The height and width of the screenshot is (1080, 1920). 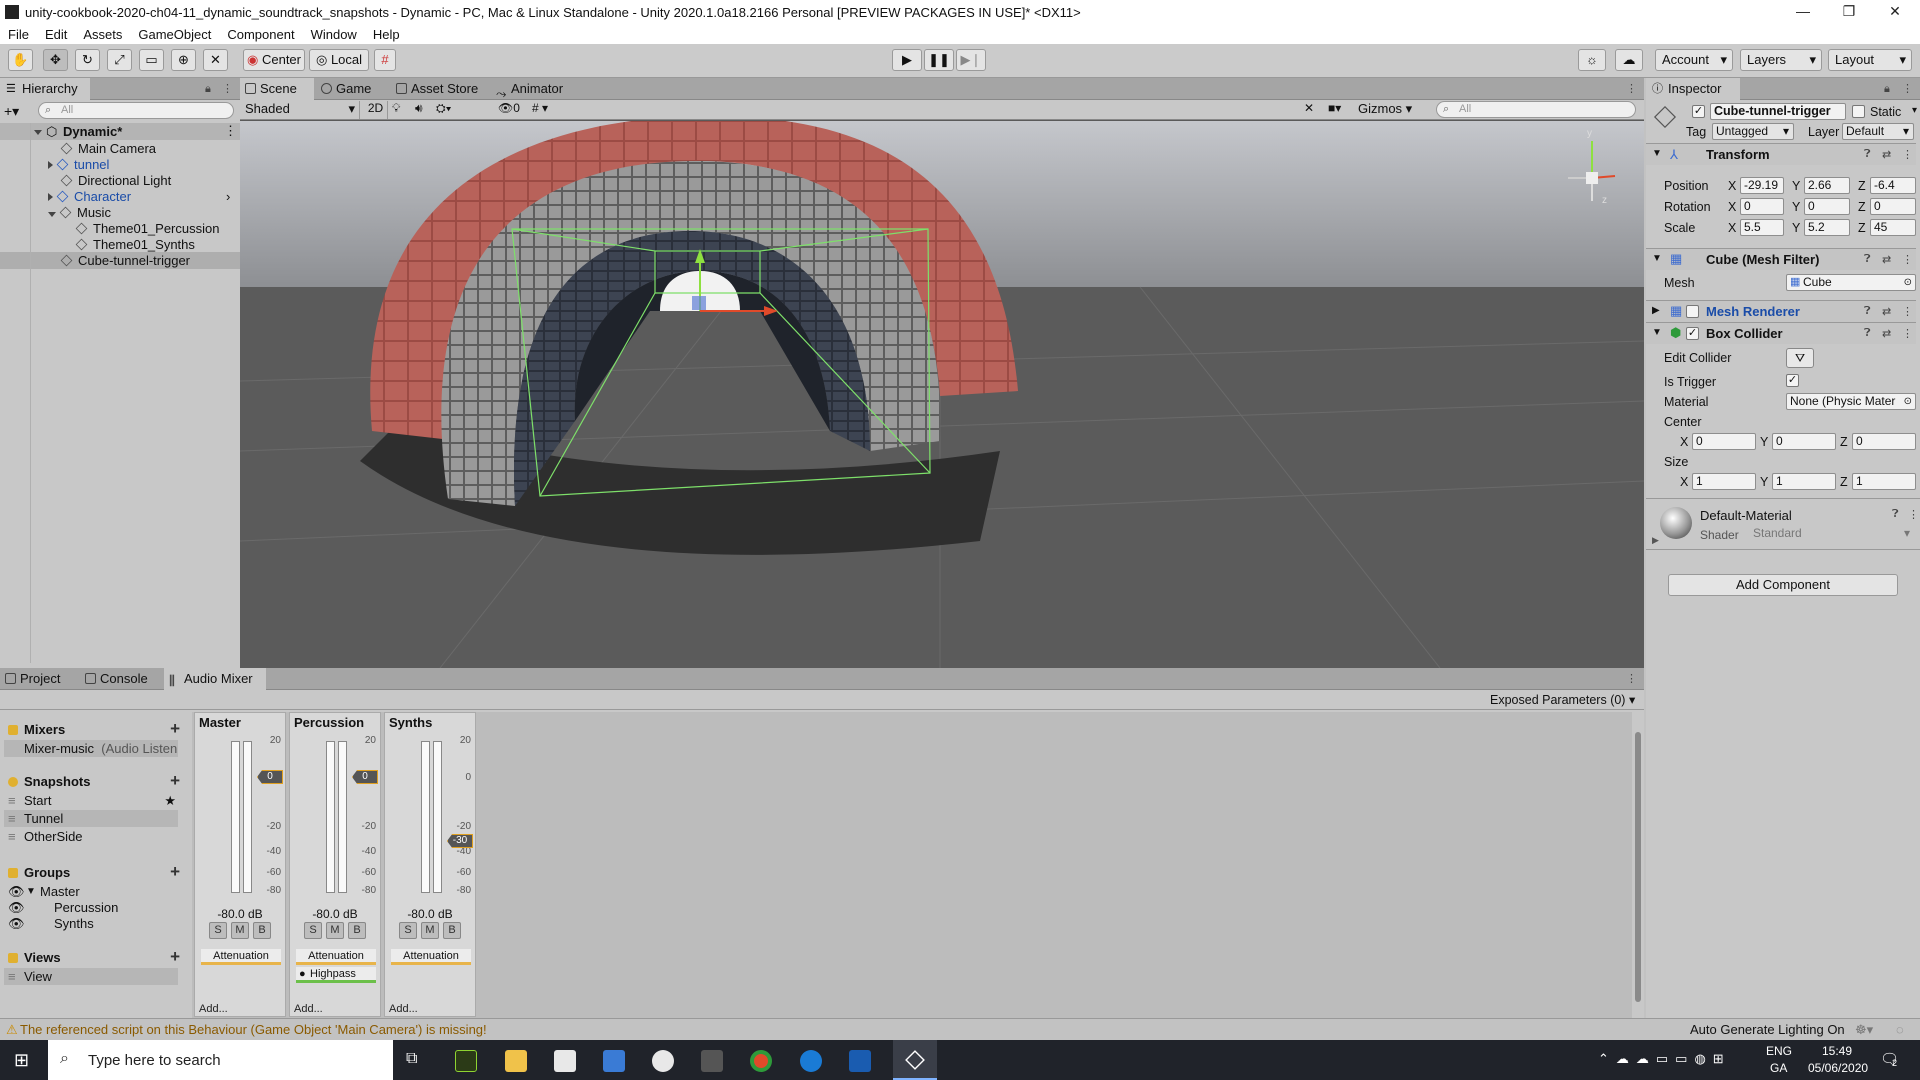 What do you see at coordinates (1724, 441) in the screenshot?
I see `center-x-field: 0` at bounding box center [1724, 441].